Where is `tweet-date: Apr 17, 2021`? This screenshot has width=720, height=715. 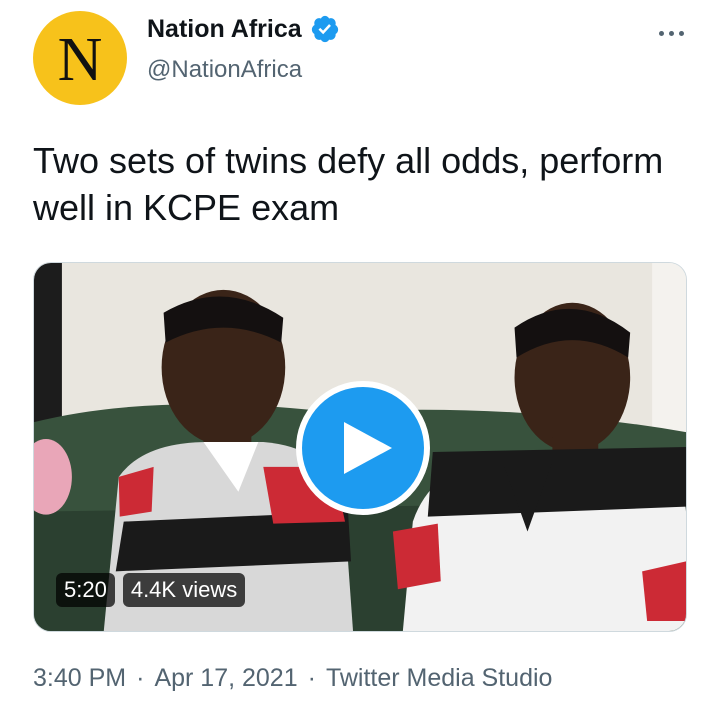 tweet-date: Apr 17, 2021 is located at coordinates (225, 678).